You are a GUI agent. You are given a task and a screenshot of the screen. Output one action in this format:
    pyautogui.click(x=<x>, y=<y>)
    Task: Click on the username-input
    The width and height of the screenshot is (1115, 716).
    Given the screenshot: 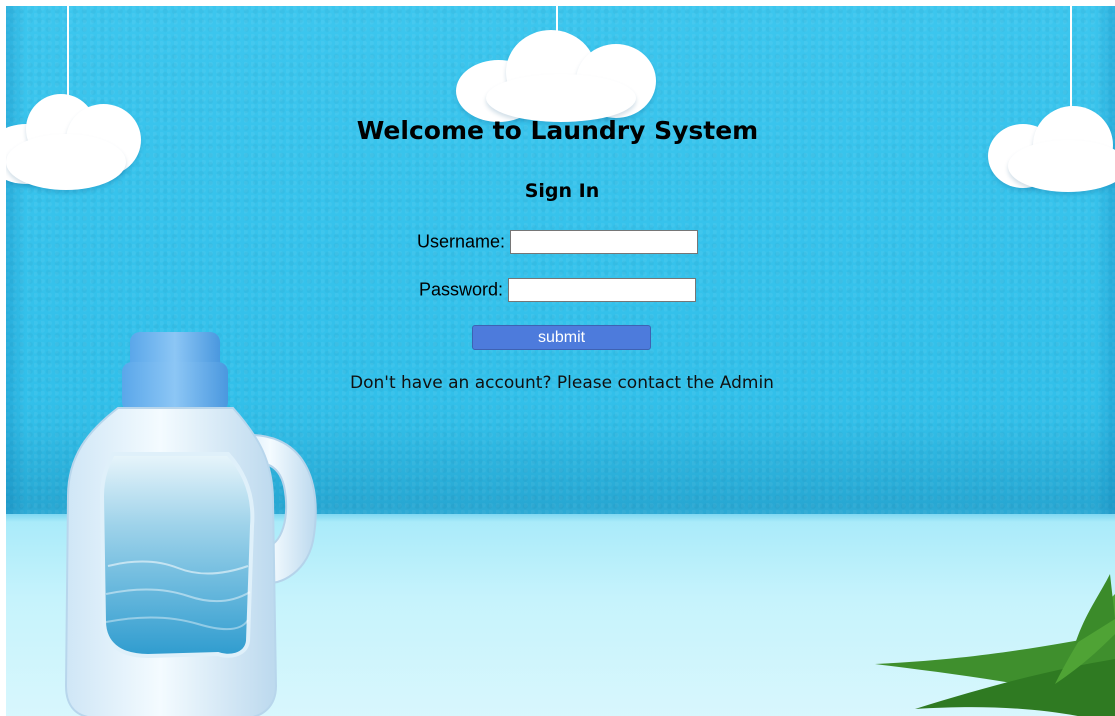 What is the action you would take?
    pyautogui.click(x=604, y=242)
    